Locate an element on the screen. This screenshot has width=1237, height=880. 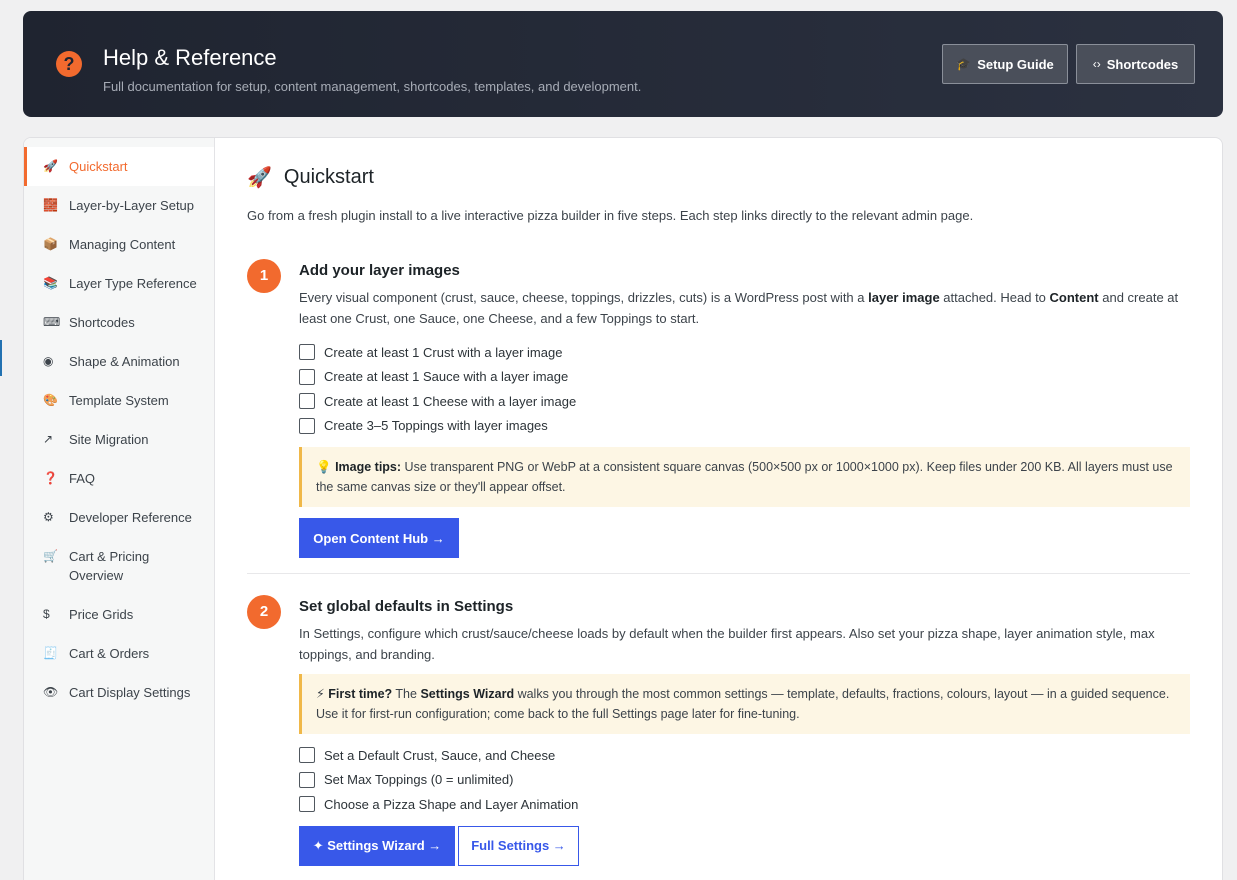
sidebar-item-quickstart: 🚀 Quickstart is located at coordinates (119, 166).